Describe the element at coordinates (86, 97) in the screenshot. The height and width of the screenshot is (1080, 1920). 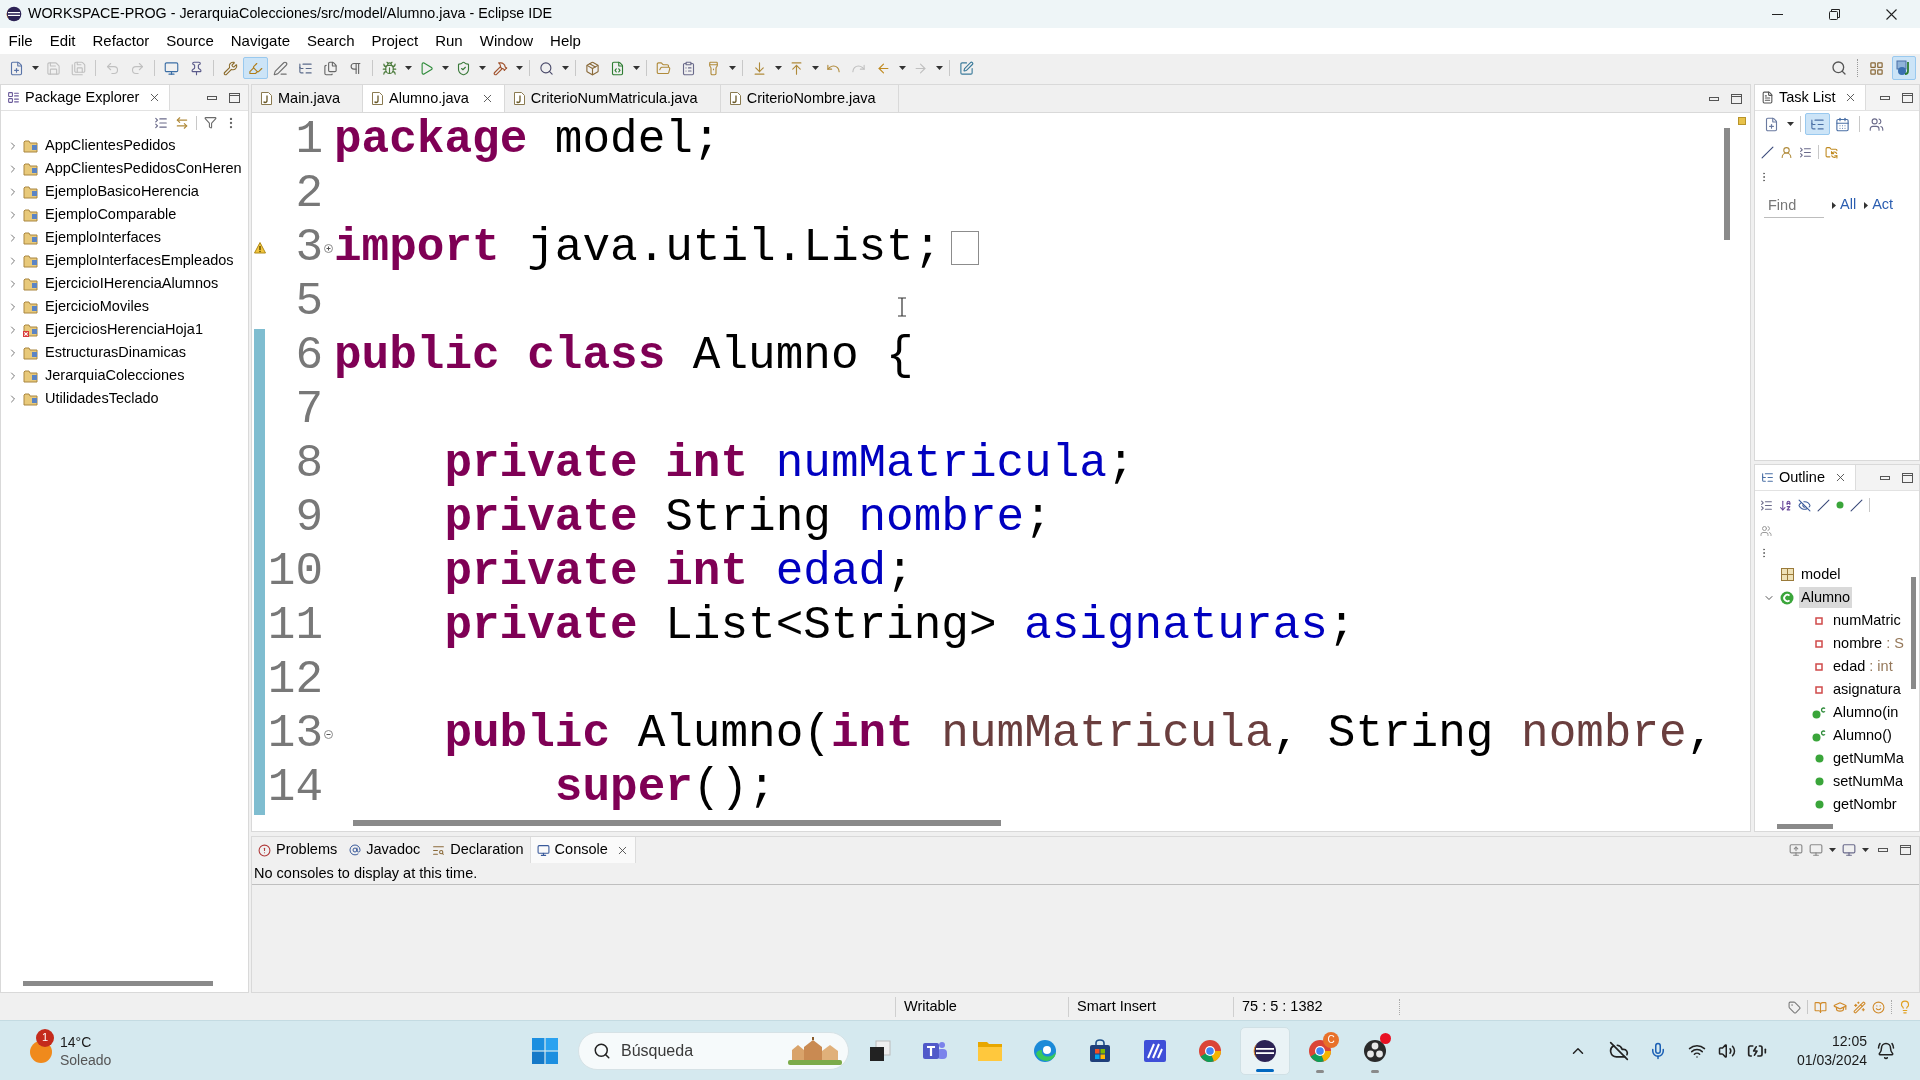
I see `view-tab: Package Explorer` at that location.